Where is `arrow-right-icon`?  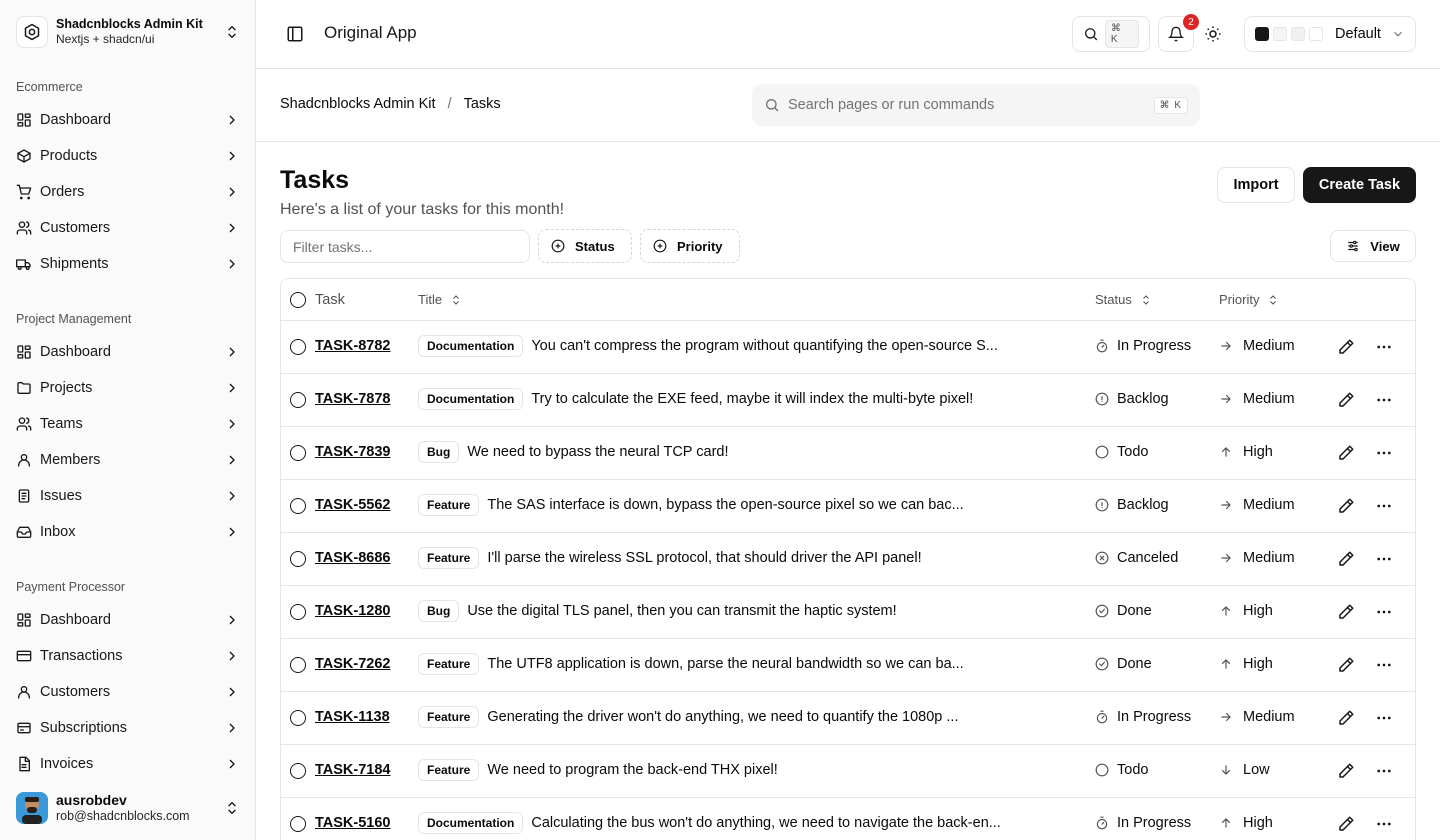
arrow-right-icon is located at coordinates (1226, 717).